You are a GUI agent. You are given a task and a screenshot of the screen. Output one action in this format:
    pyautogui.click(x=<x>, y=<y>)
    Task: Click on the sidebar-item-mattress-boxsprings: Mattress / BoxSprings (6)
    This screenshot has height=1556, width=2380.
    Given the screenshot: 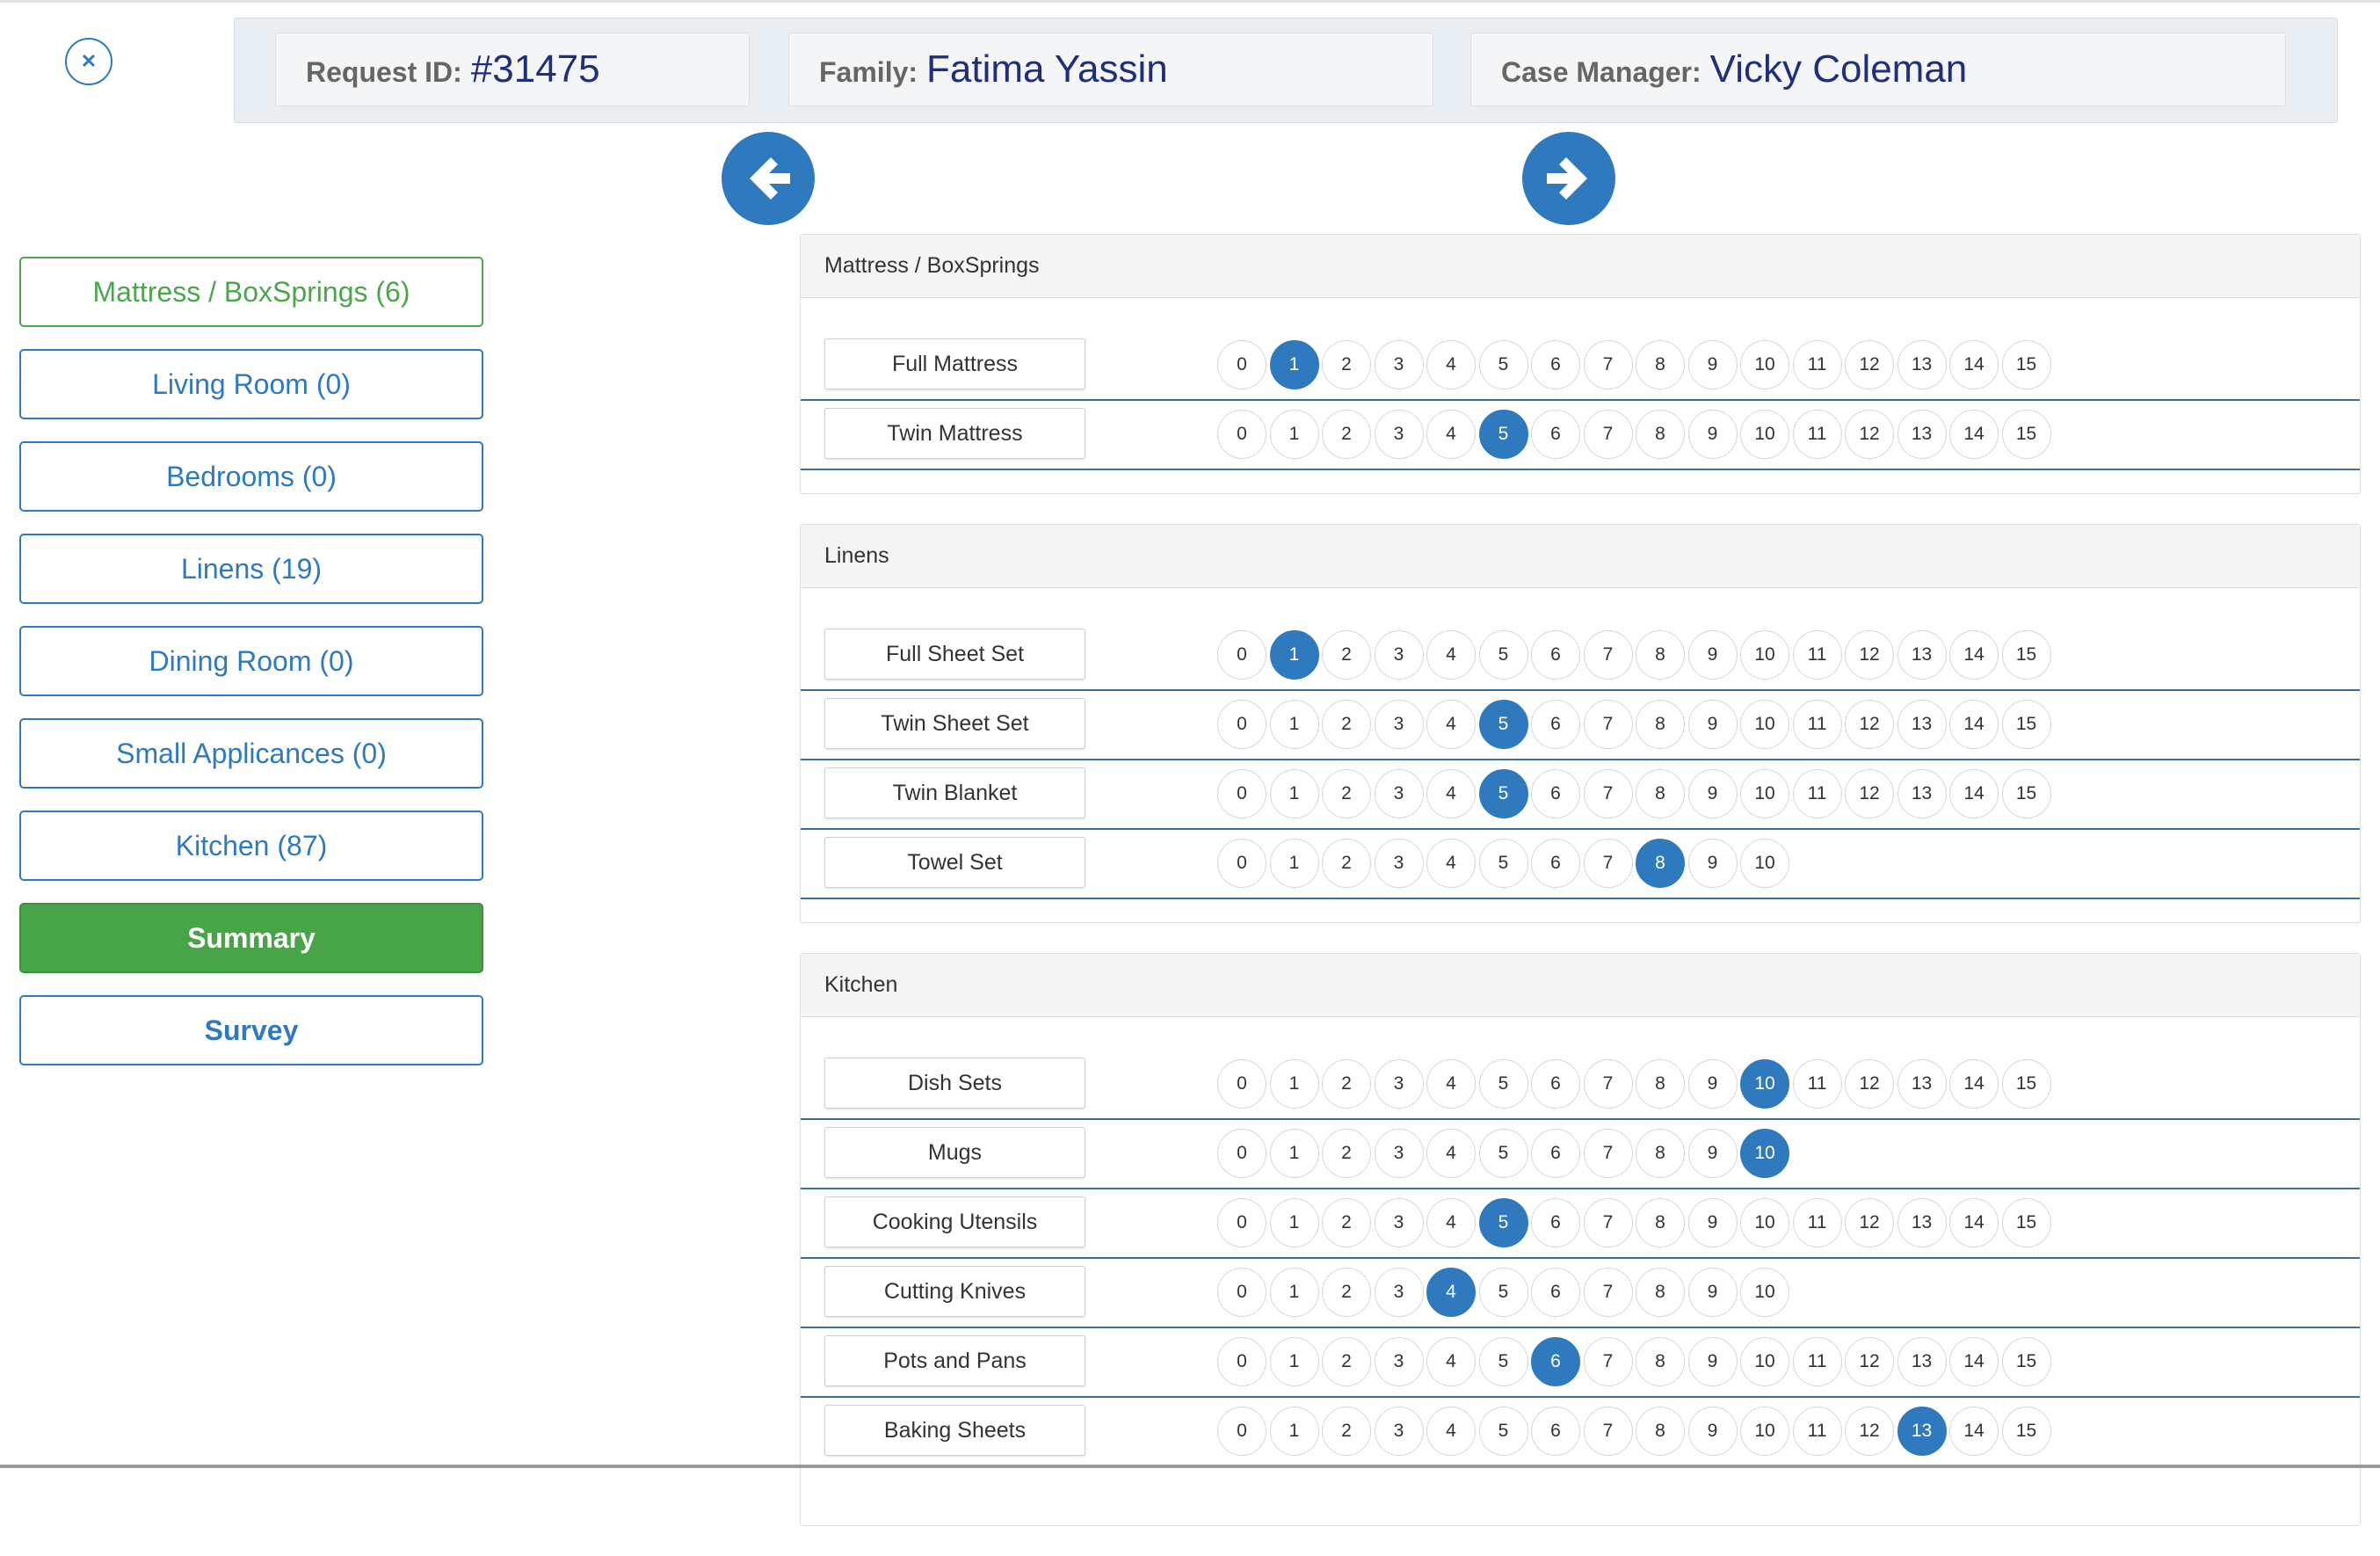 What is the action you would take?
    pyautogui.click(x=251, y=292)
    